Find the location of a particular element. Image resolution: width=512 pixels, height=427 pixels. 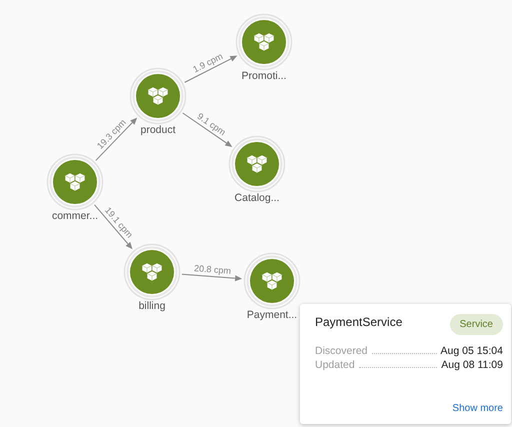

field-value: Aug 08 11:09 is located at coordinates (472, 365).